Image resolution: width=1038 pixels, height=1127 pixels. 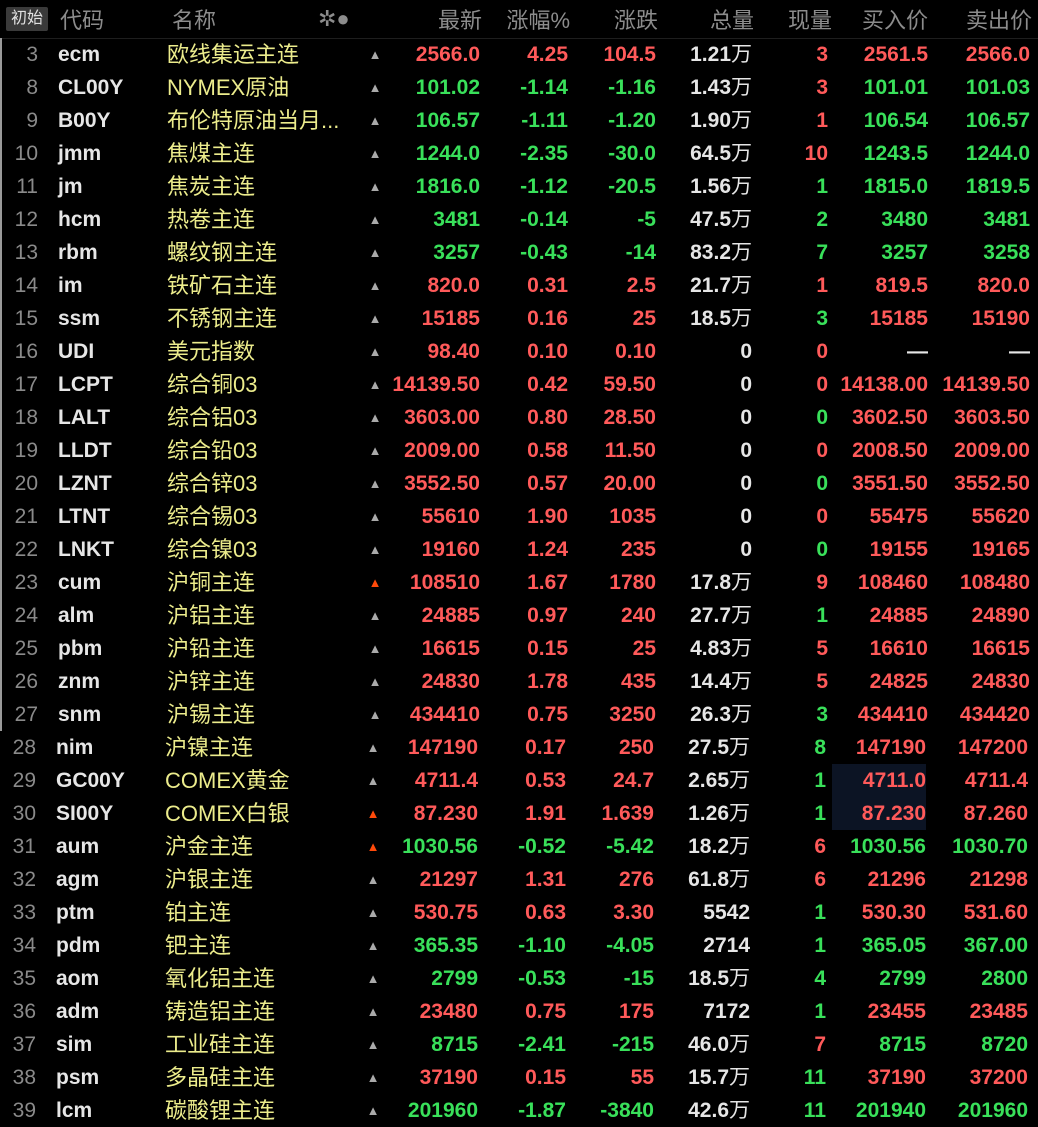 What do you see at coordinates (895, 120) in the screenshot?
I see `bid-price: 106.54` at bounding box center [895, 120].